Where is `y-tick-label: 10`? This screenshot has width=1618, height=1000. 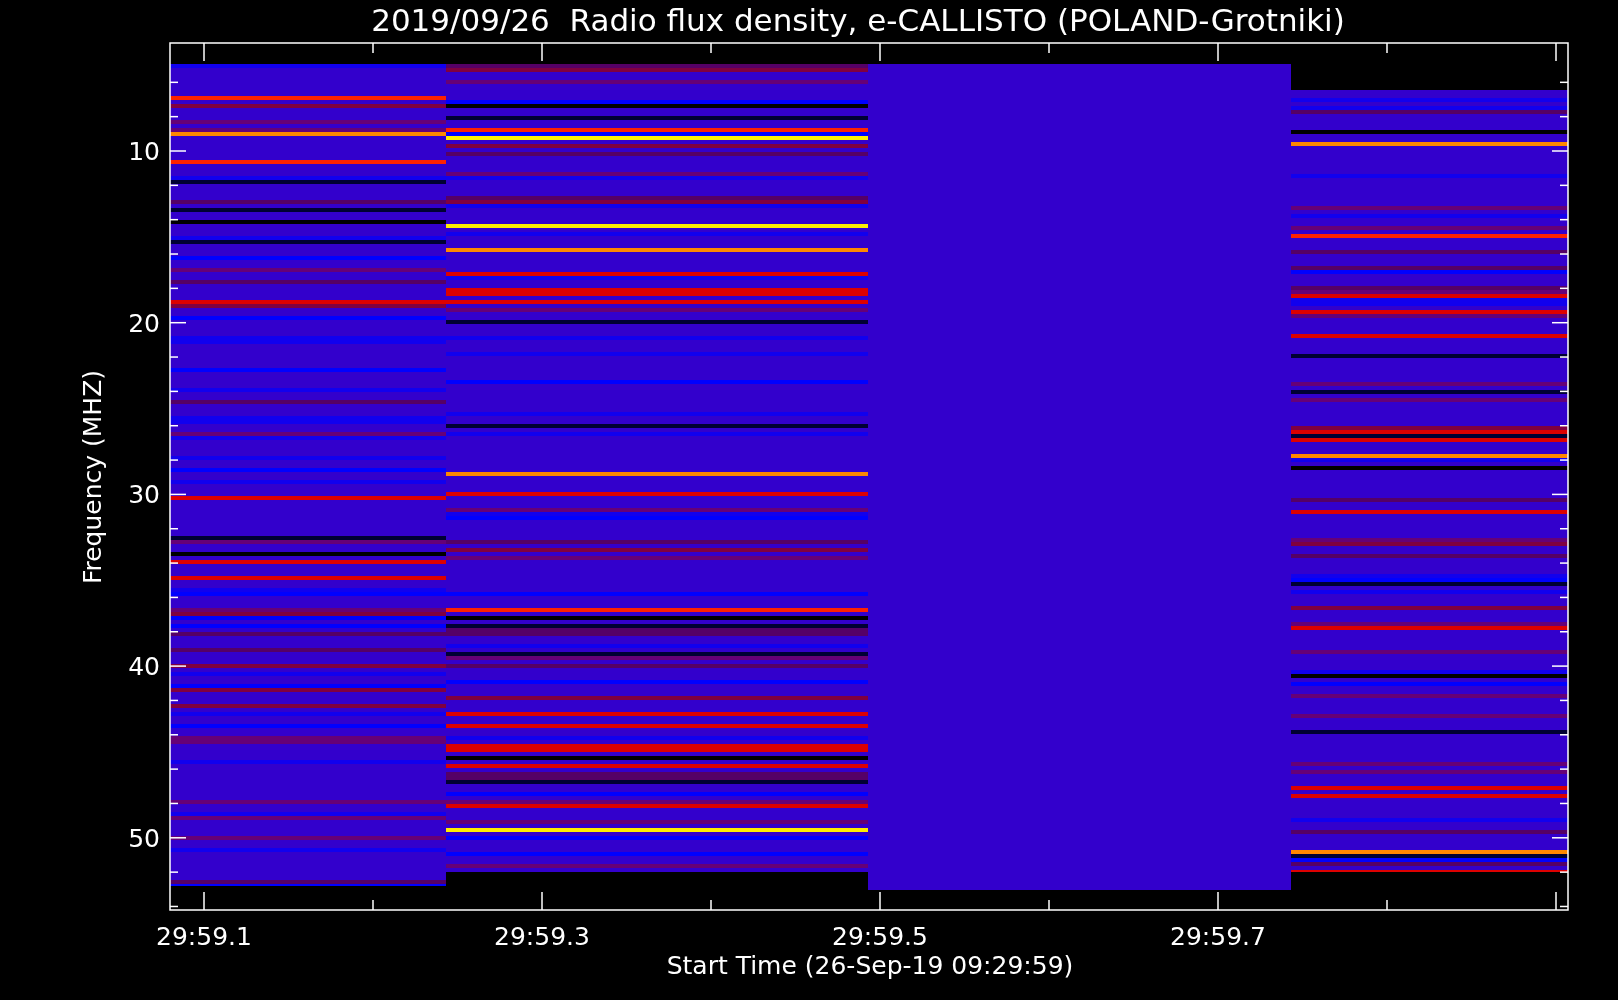 y-tick-label: 10 is located at coordinates (144, 151).